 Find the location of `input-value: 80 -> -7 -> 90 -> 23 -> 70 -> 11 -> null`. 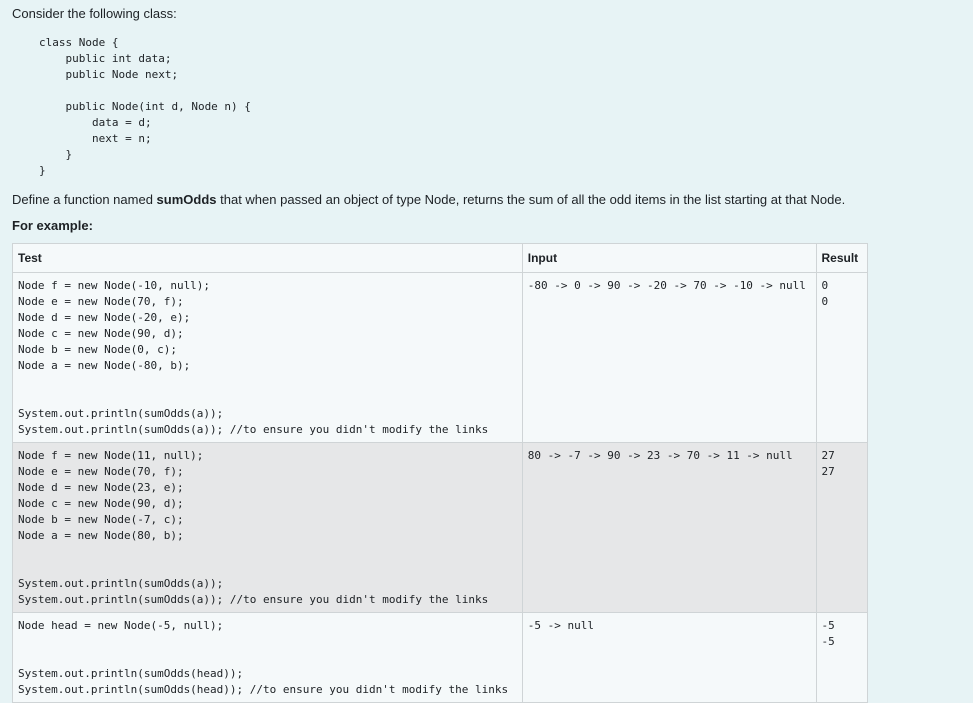

input-value: 80 -> -7 -> 90 -> 23 -> 70 -> 11 -> null is located at coordinates (660, 455).